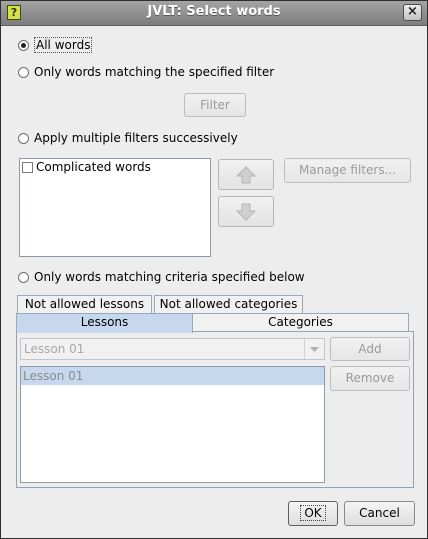  I want to click on list-item: Lesson 01, so click(172, 376).